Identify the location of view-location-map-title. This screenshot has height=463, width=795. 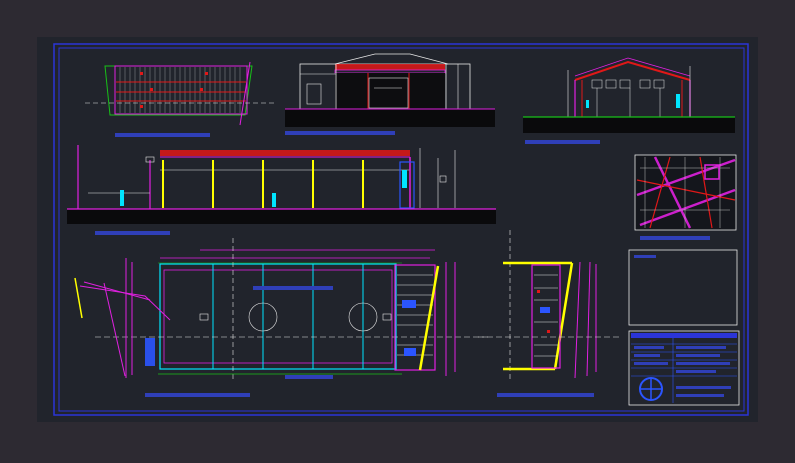
(675, 238).